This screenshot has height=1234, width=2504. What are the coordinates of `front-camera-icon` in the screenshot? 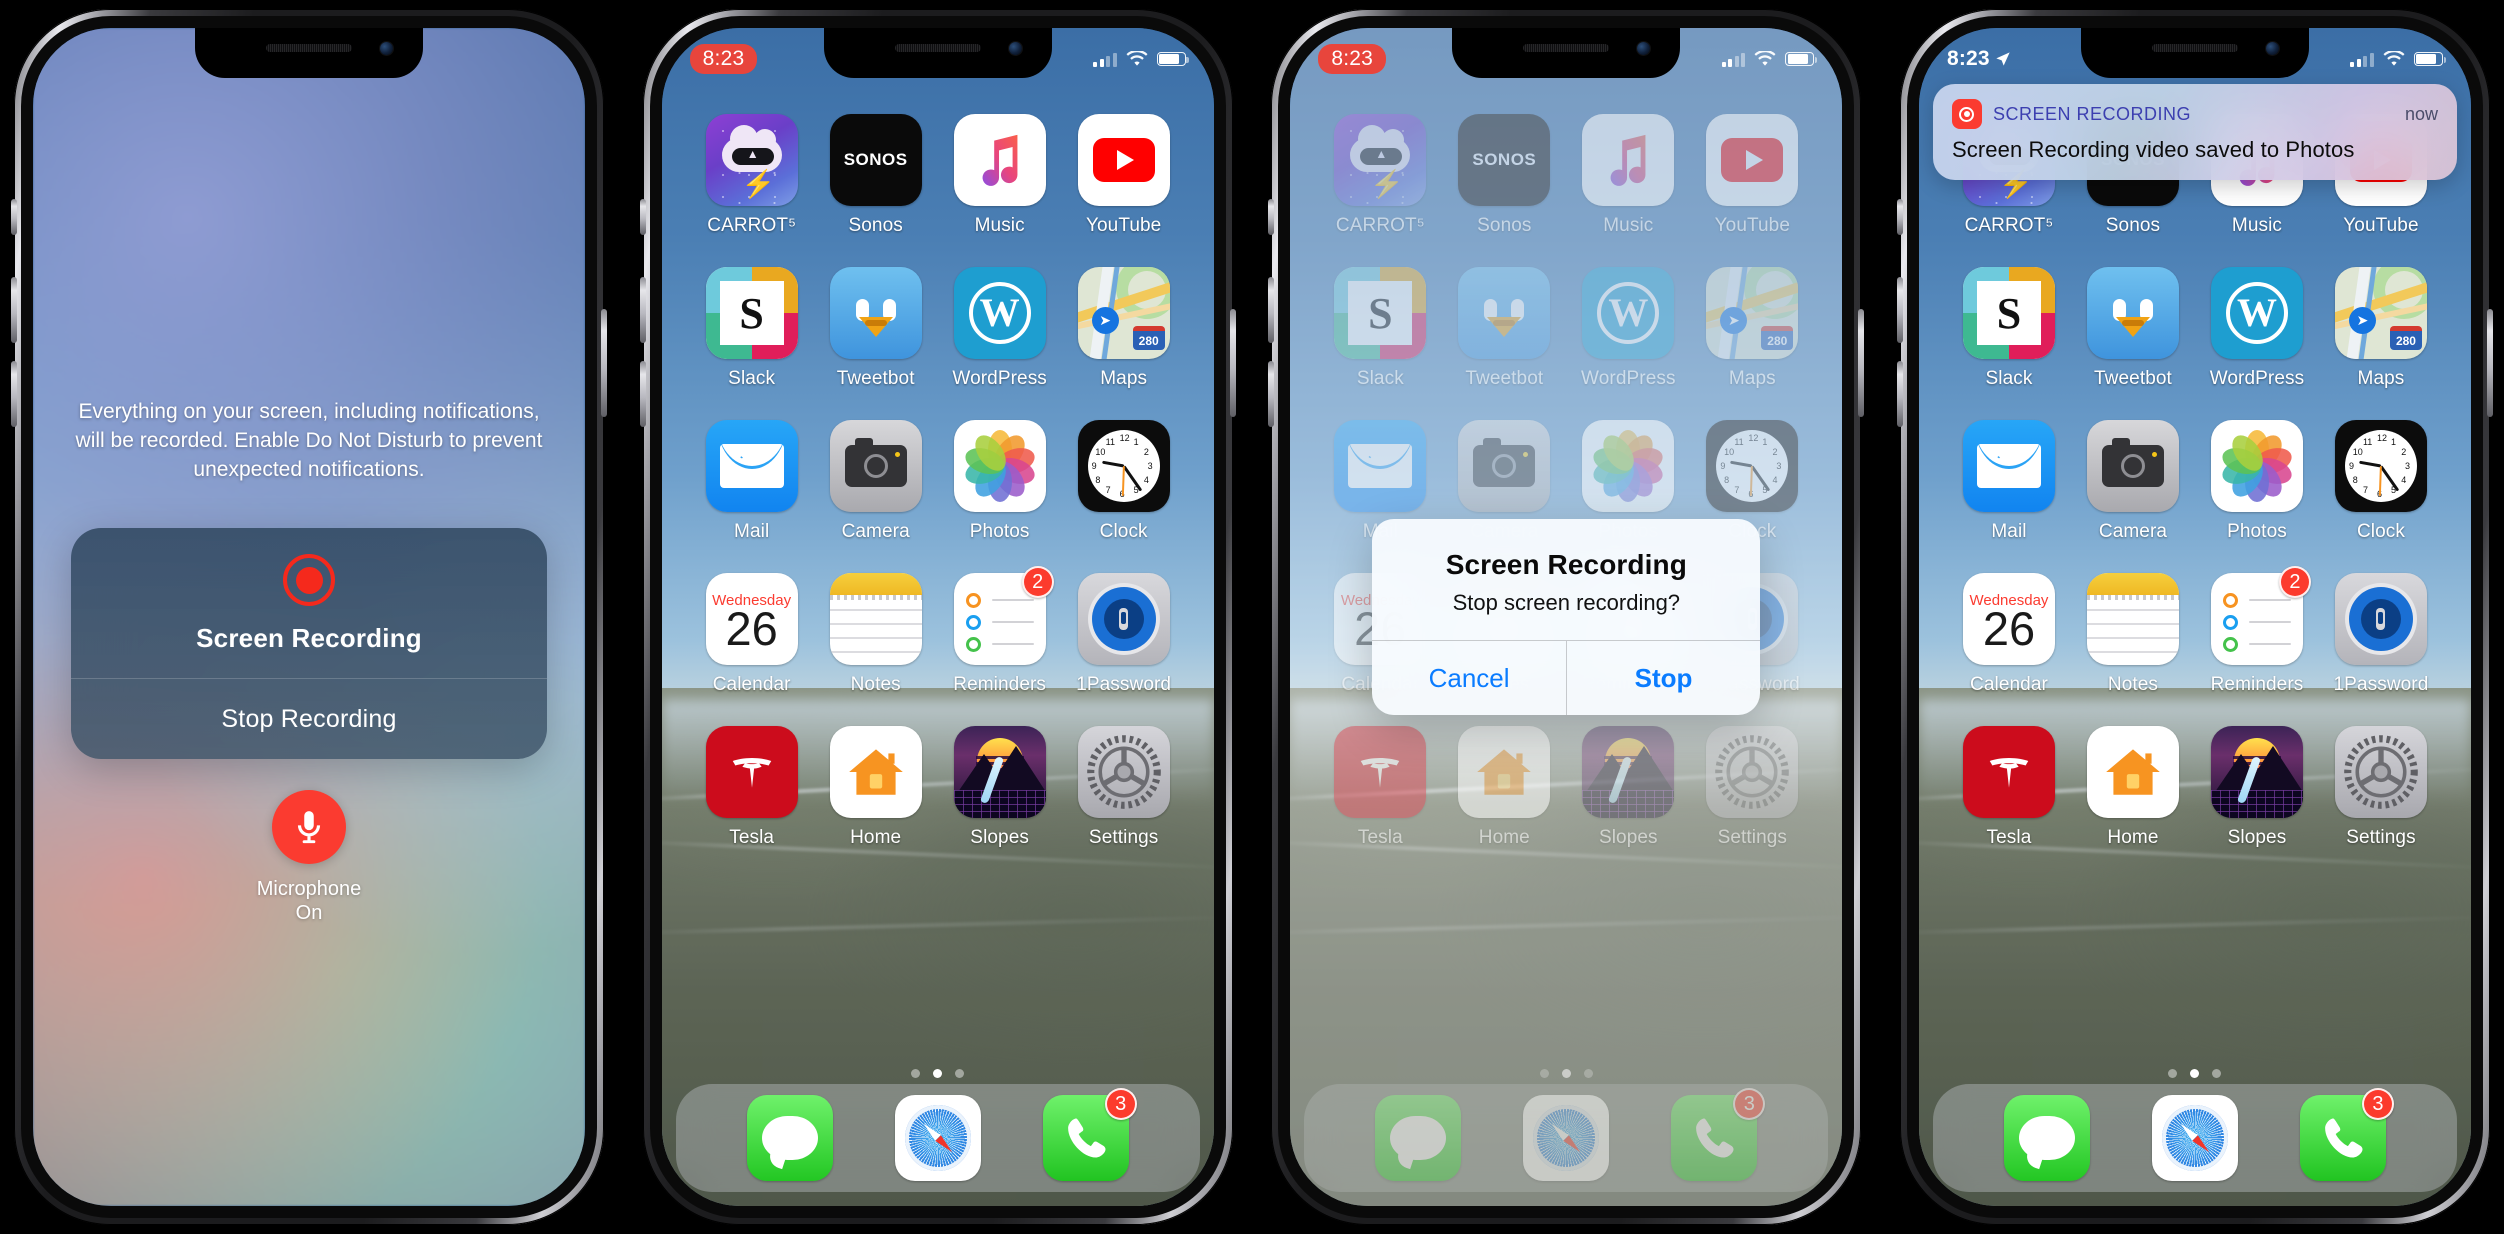 It's located at (1015, 48).